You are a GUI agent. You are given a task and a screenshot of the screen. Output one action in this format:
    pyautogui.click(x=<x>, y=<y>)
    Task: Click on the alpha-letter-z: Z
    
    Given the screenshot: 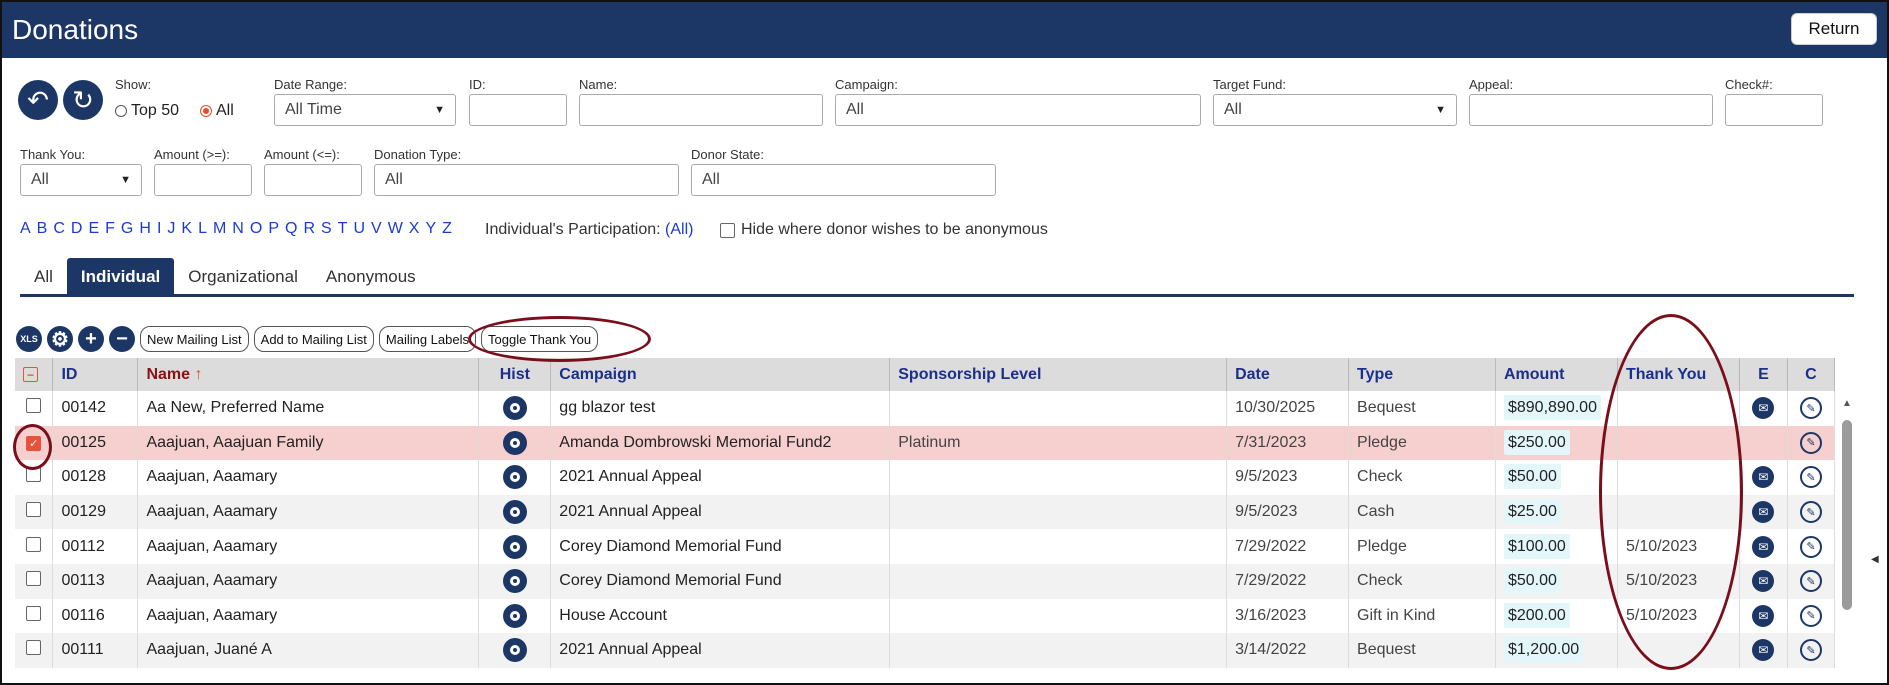 What is the action you would take?
    pyautogui.click(x=447, y=229)
    